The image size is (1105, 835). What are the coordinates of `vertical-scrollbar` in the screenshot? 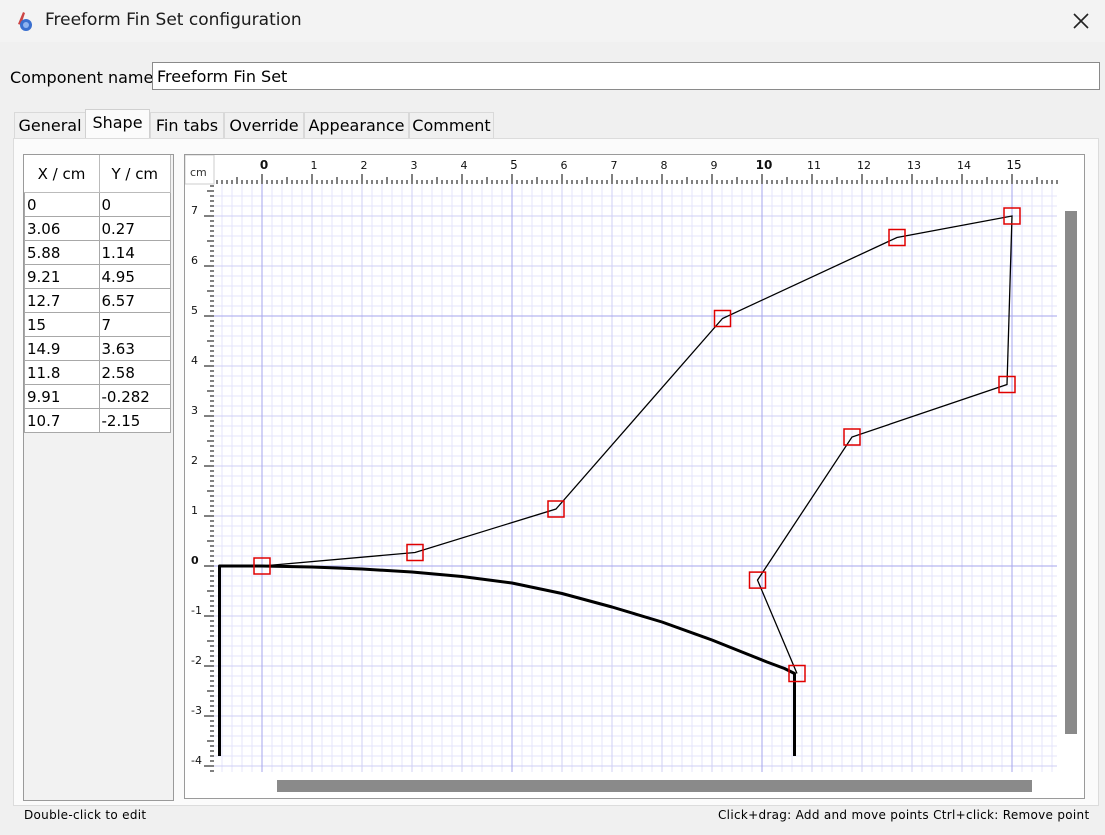 It's located at (1071, 472).